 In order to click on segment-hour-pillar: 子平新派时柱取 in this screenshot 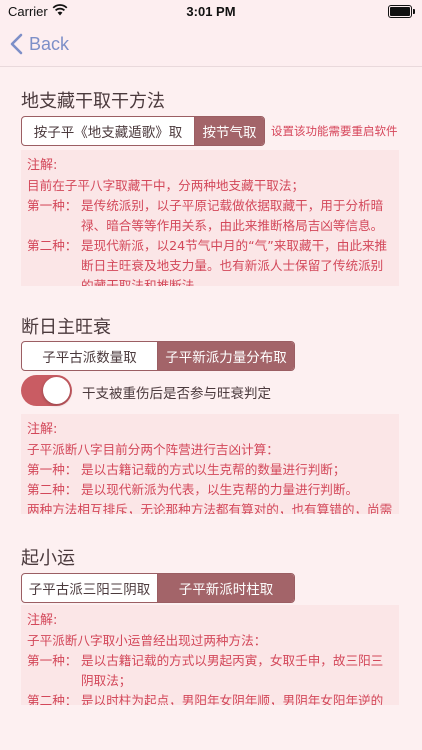, I will do `click(225, 588)`.